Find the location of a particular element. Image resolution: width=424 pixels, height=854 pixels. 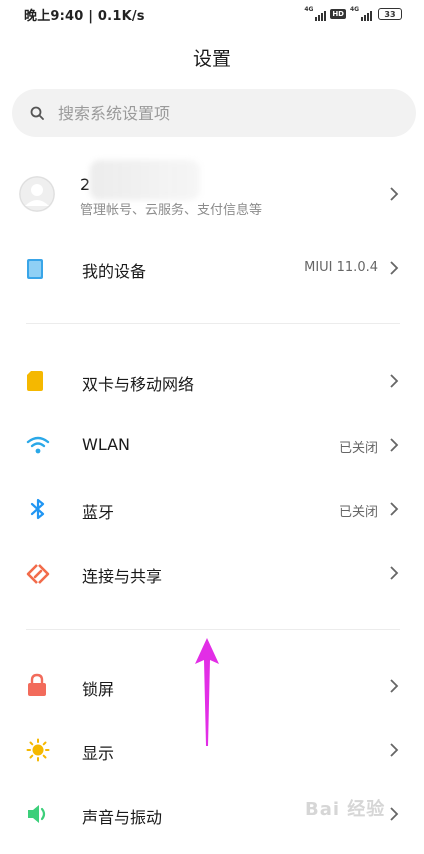

status-time-speed: 晚上9:40 | 0.1K/s is located at coordinates (84, 16).